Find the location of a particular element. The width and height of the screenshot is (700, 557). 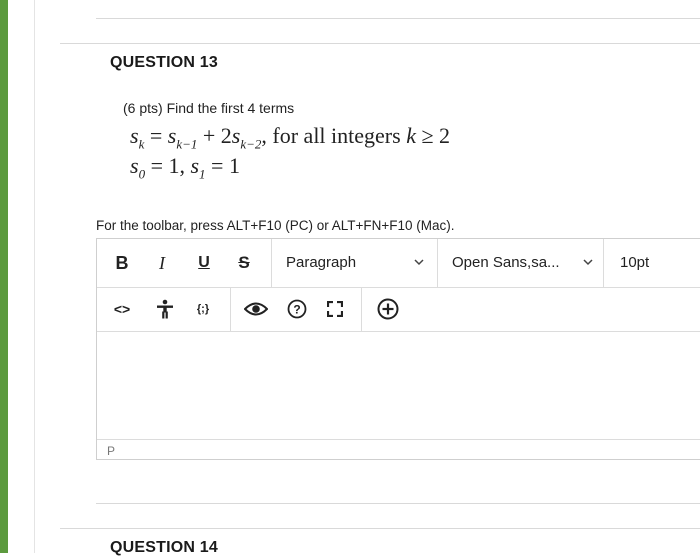

help-button: ? is located at coordinates (297, 309).